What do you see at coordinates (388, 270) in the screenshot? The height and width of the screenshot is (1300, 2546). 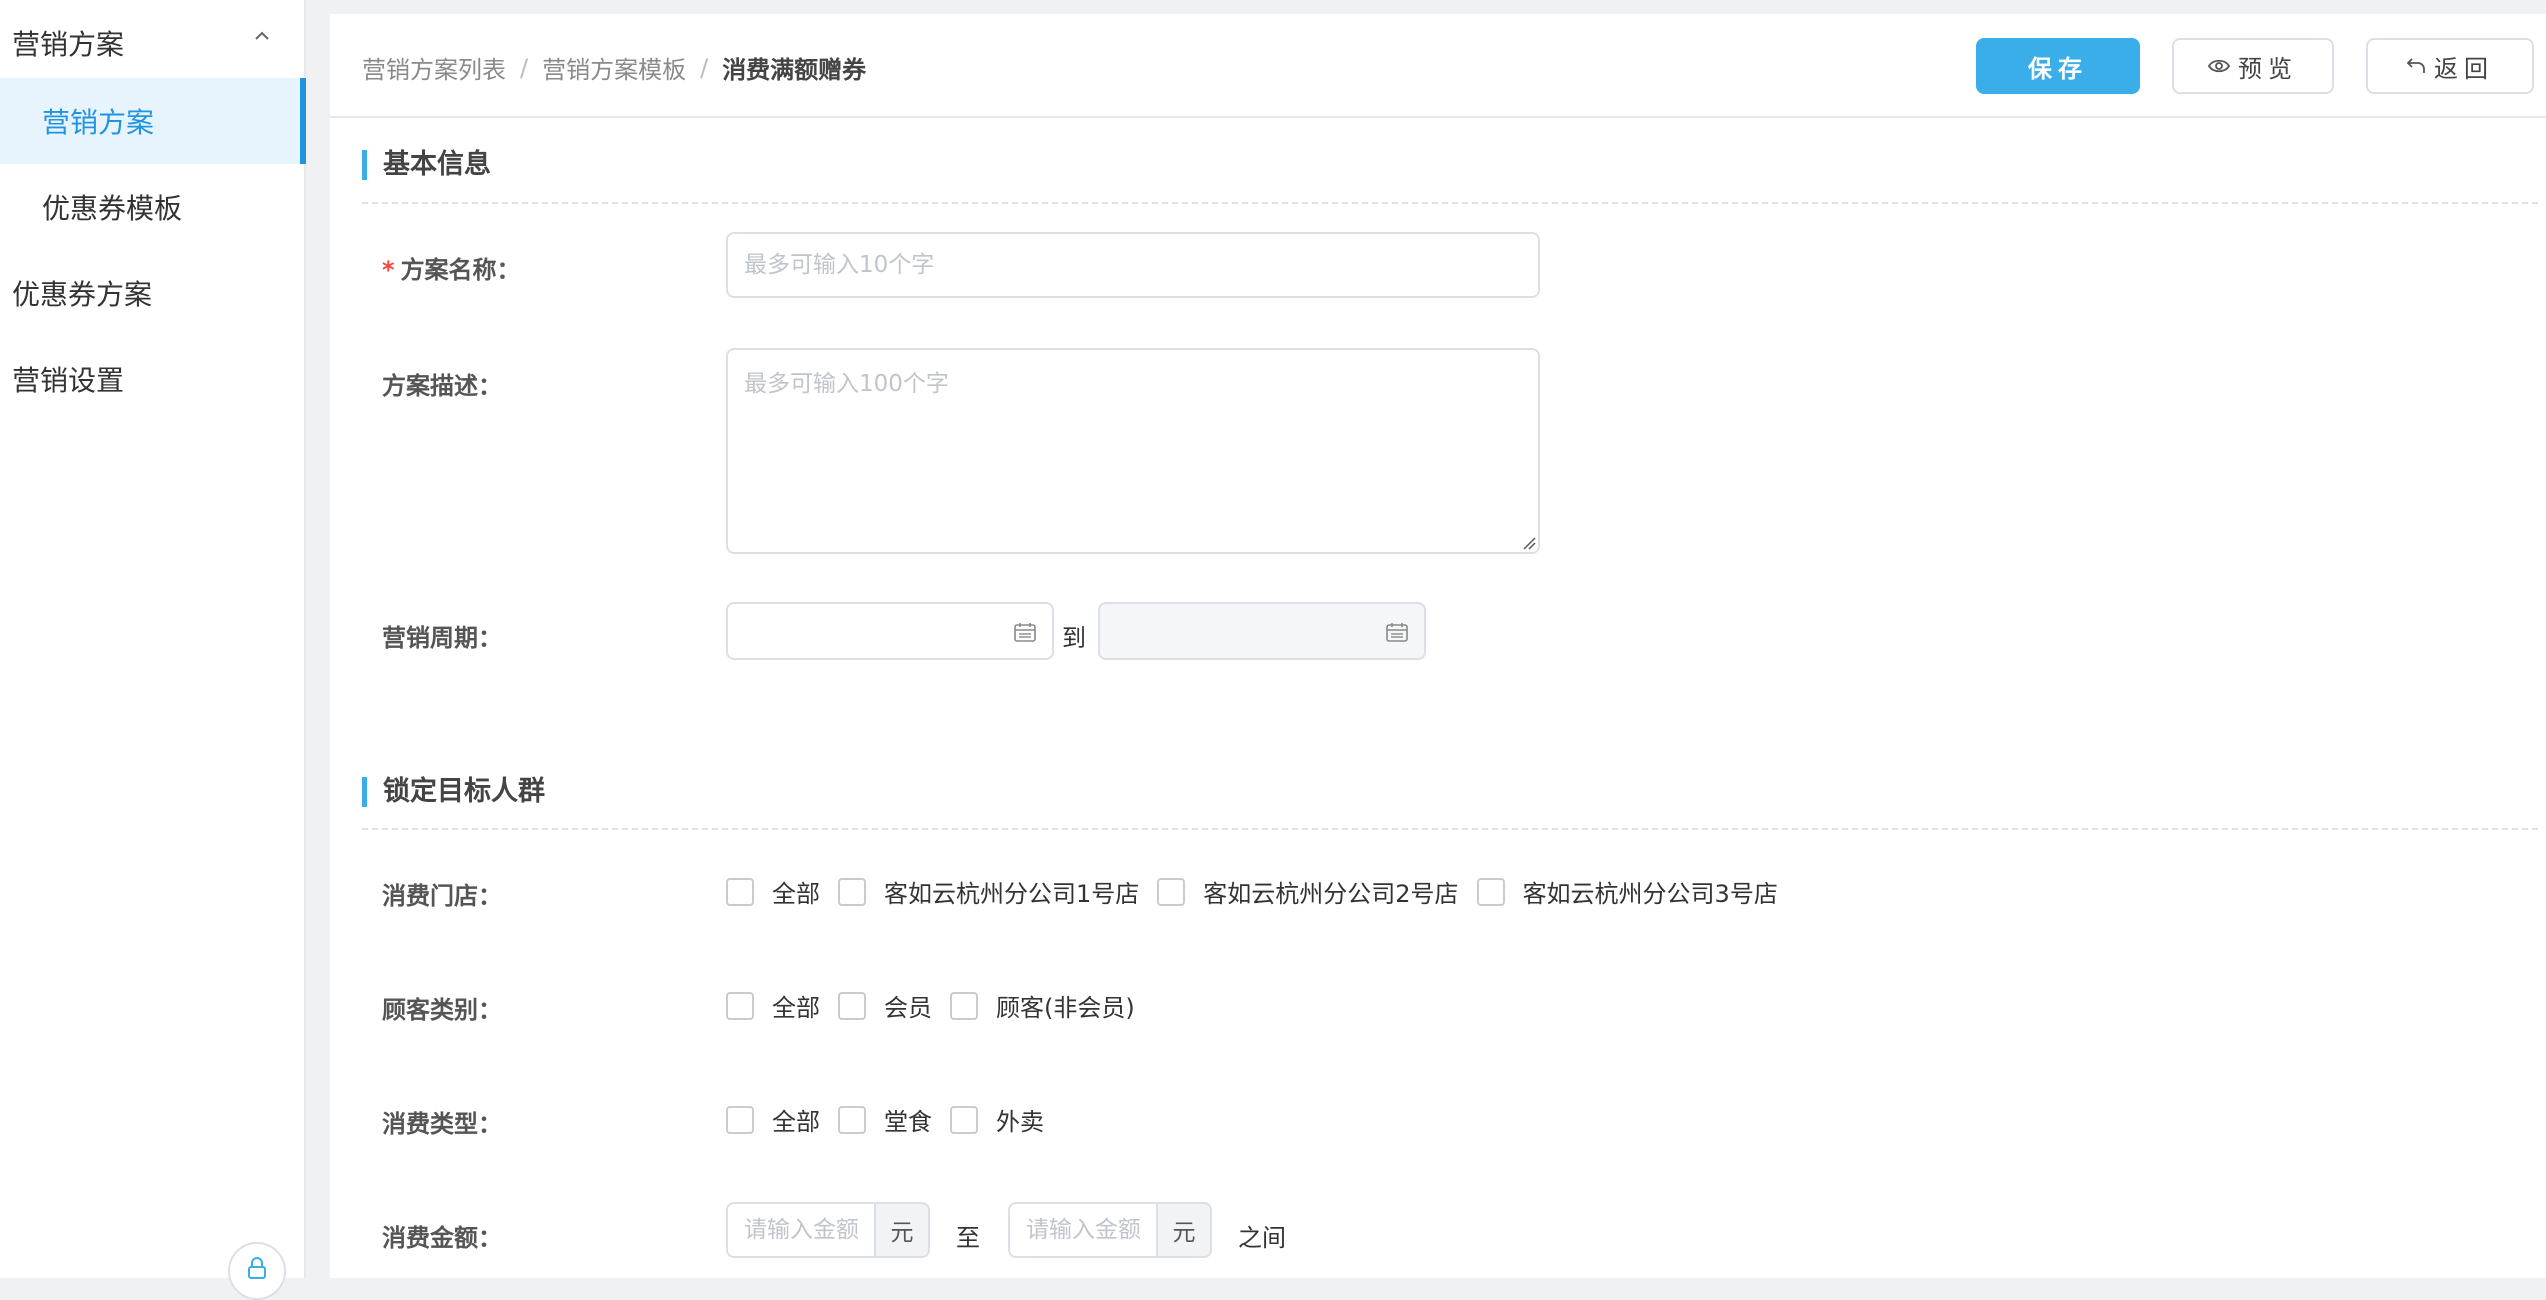 I see `required-mark: *` at bounding box center [388, 270].